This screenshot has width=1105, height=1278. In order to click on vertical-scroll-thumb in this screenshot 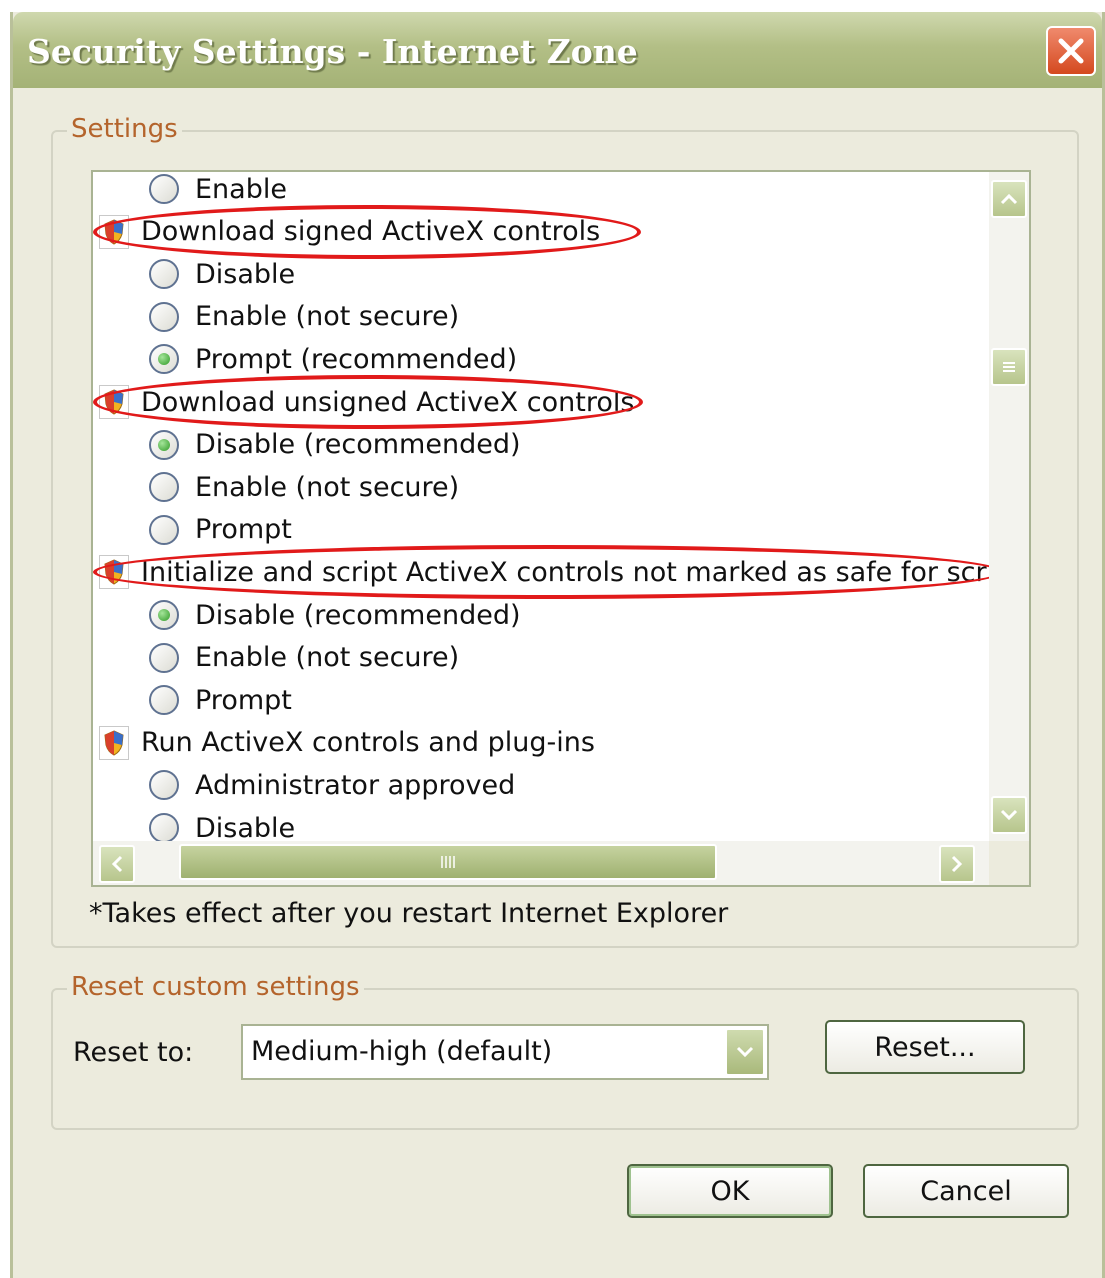, I will do `click(1009, 367)`.